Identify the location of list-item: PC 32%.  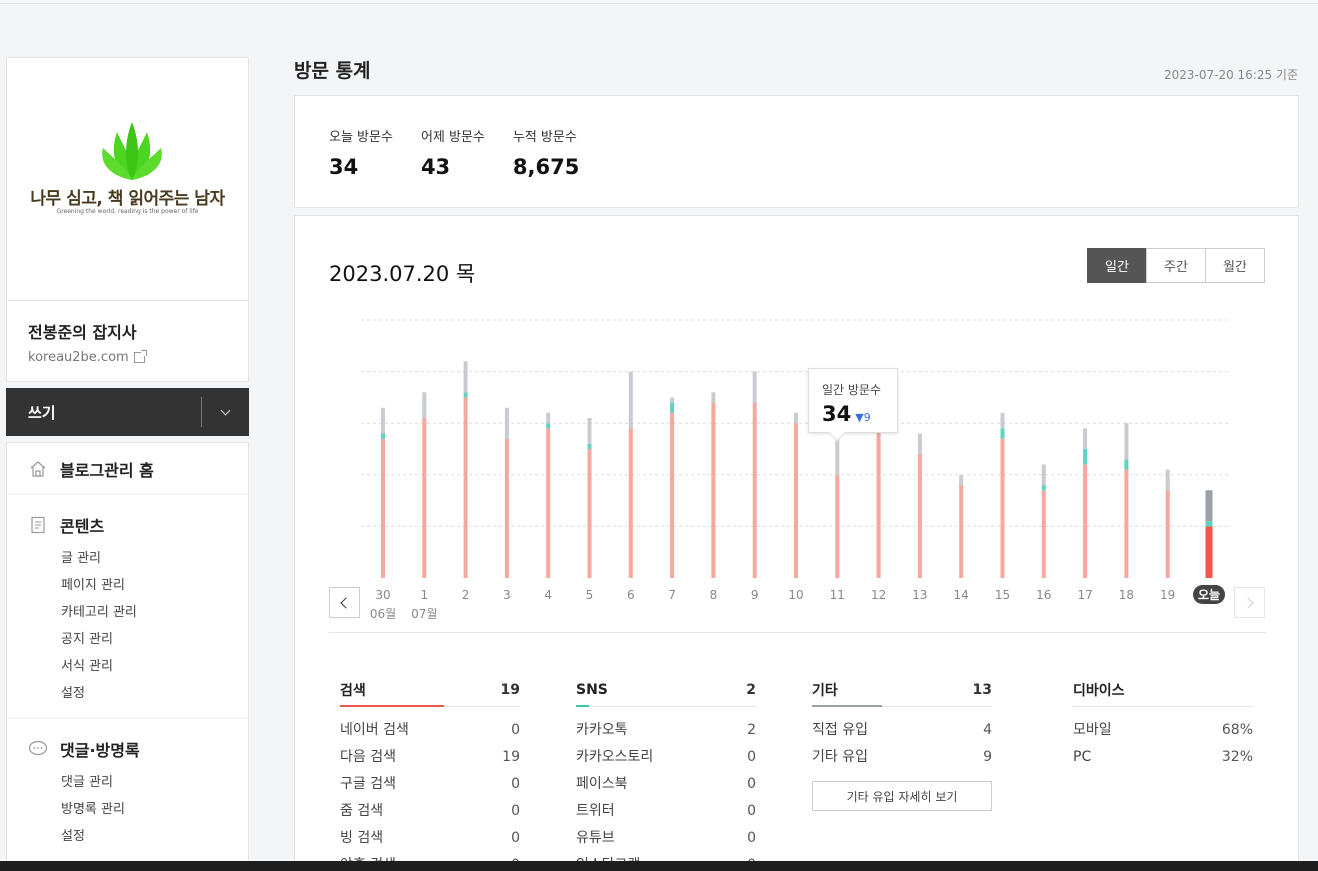
(1163, 757).